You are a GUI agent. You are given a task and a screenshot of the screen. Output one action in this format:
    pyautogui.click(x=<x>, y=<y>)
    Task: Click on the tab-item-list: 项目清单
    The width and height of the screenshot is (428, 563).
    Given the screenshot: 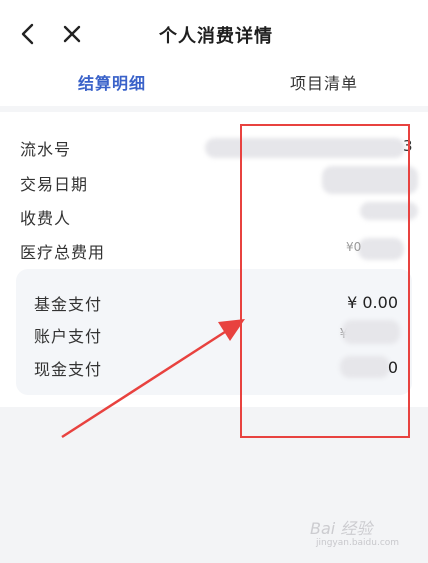 What is the action you would take?
    pyautogui.click(x=324, y=82)
    